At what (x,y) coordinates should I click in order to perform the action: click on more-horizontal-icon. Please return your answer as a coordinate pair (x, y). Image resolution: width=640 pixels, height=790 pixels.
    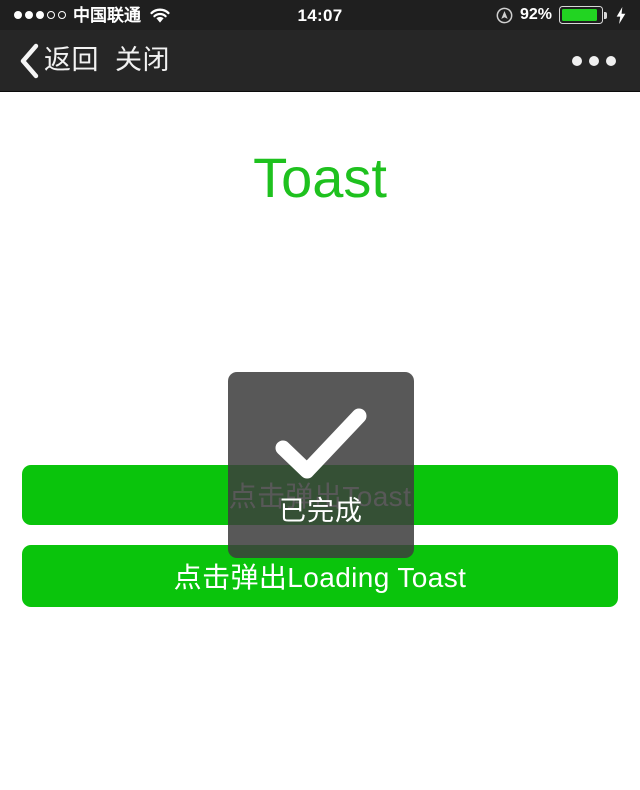
    Looking at the image, I should click on (594, 60).